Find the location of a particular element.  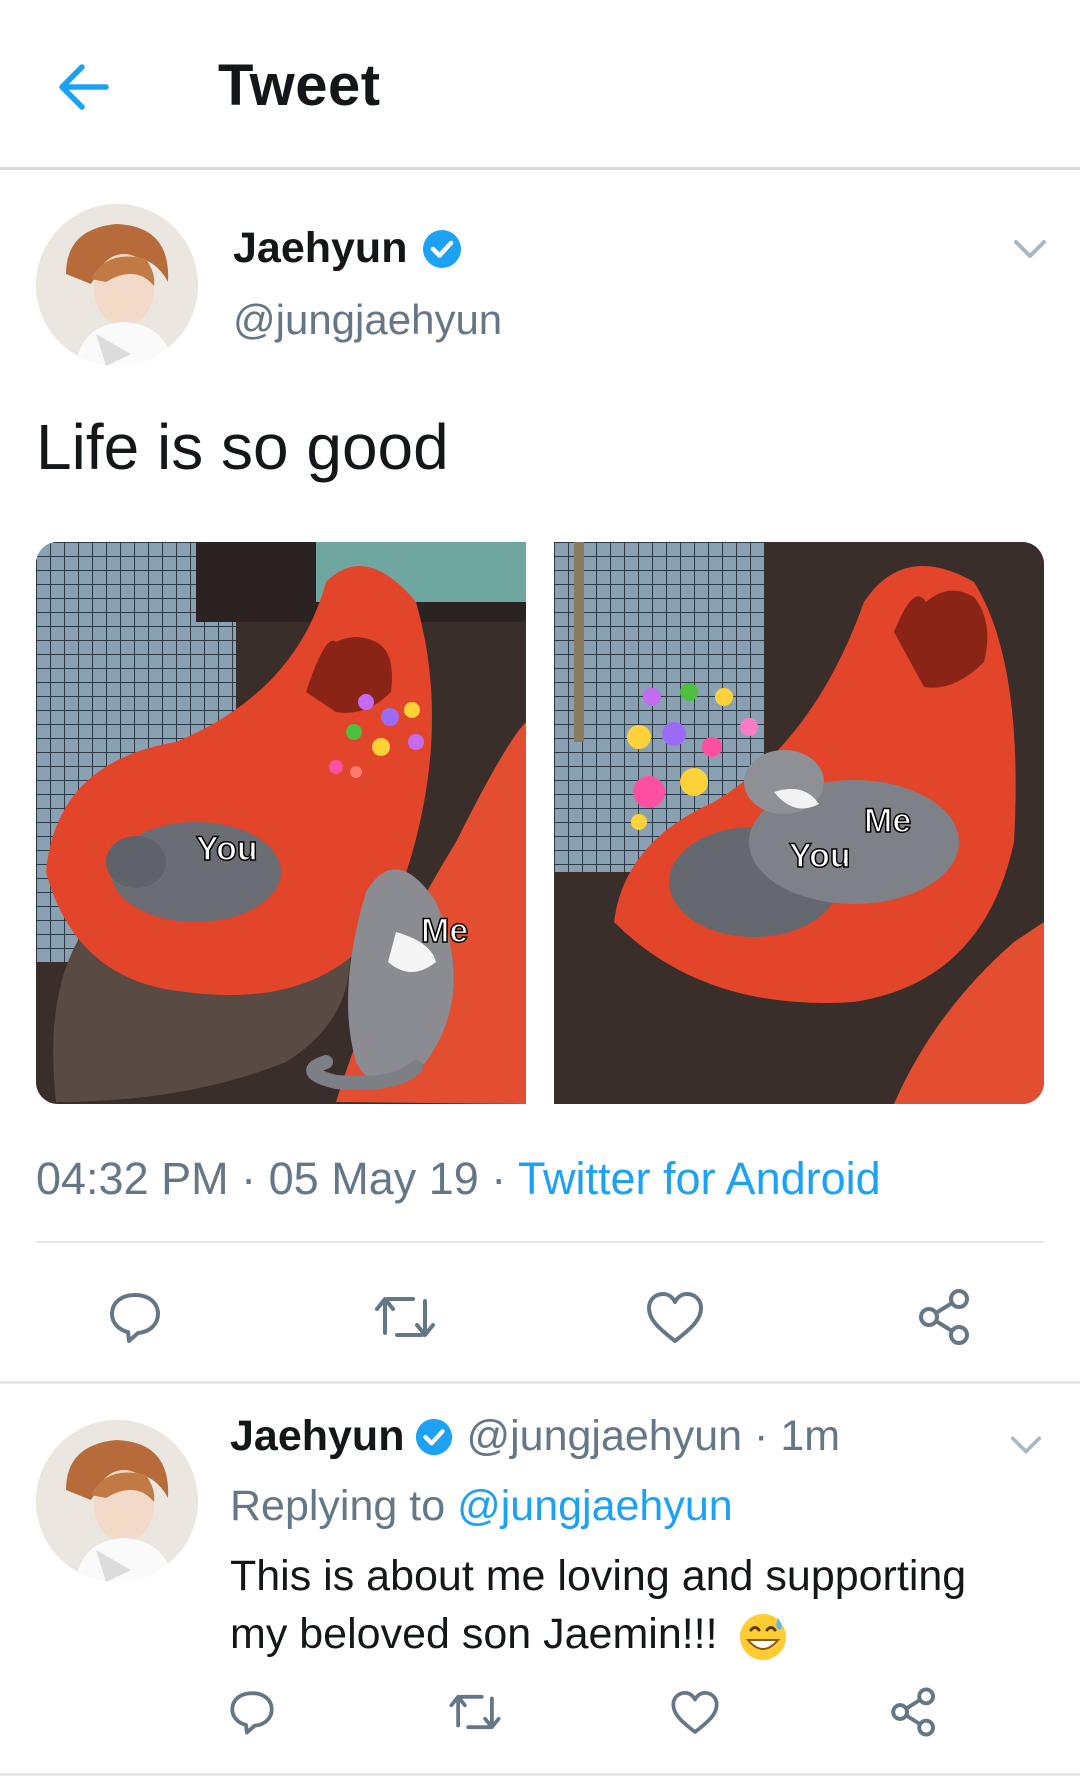

reply-author-name: Jaehyun is located at coordinates (317, 1436).